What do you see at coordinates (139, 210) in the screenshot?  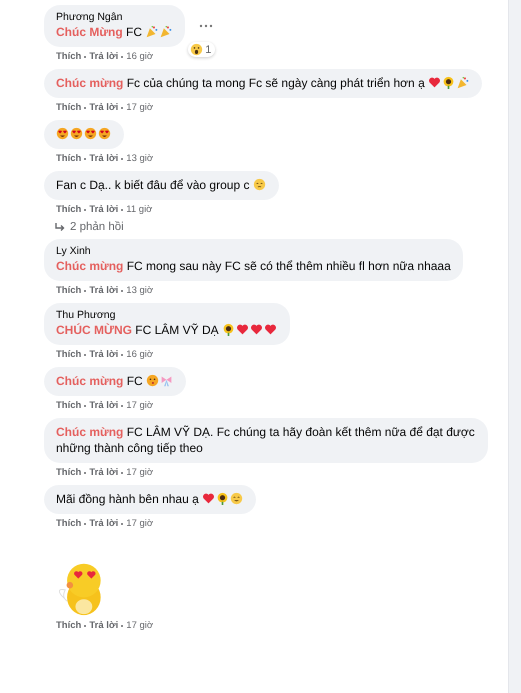 I see `timestamp: 11 giờ` at bounding box center [139, 210].